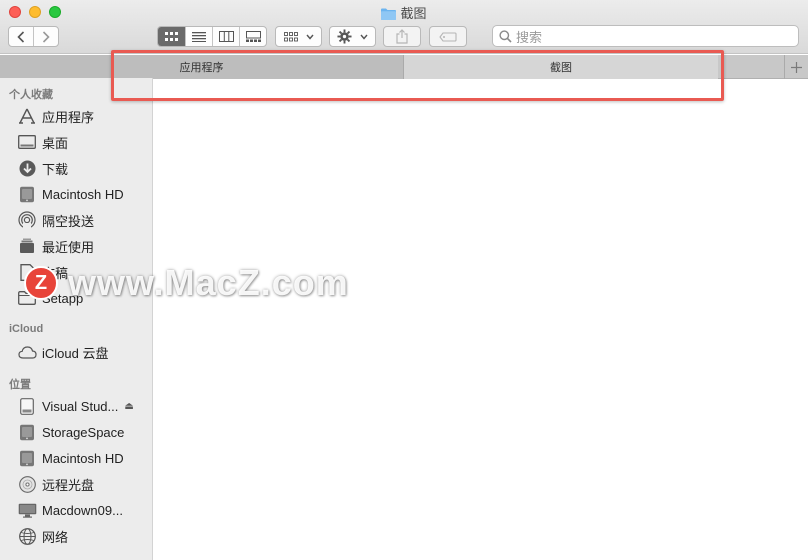 The width and height of the screenshot is (808, 560). I want to click on sidebar-item-downloads: 下载, so click(82, 168).